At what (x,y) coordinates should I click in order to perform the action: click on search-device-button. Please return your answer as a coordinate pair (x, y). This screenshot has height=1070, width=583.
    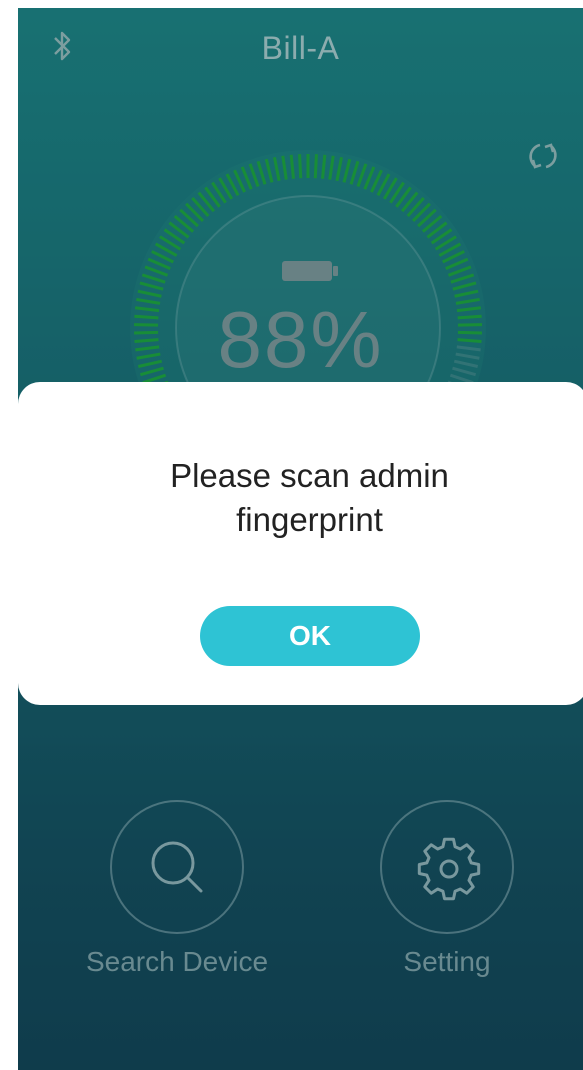
    Looking at the image, I should click on (177, 867).